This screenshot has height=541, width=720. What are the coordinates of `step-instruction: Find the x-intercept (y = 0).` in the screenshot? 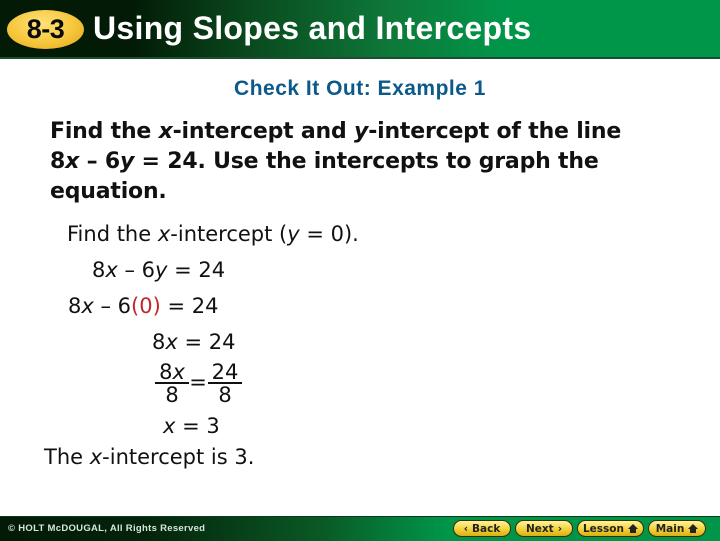 It's located at (213, 234).